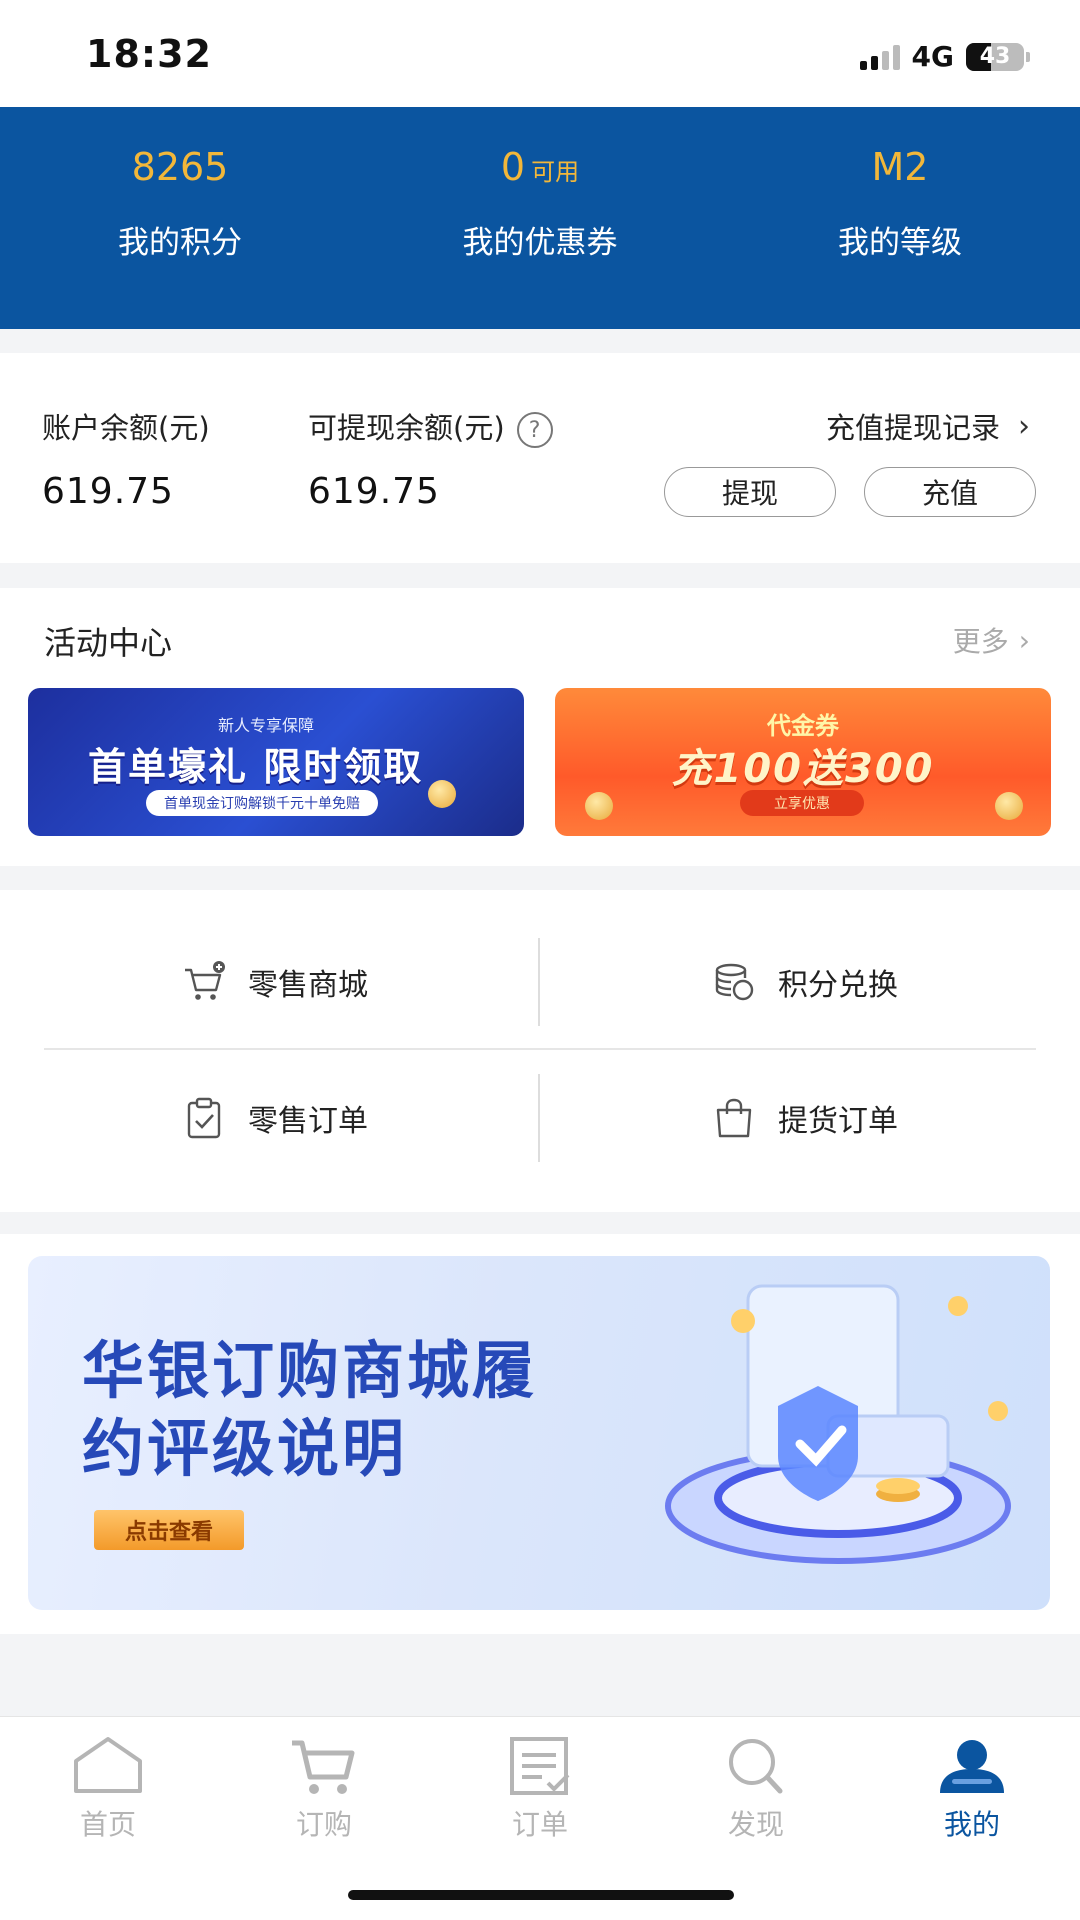  I want to click on tab-order-purchase: 订购, so click(324, 1789).